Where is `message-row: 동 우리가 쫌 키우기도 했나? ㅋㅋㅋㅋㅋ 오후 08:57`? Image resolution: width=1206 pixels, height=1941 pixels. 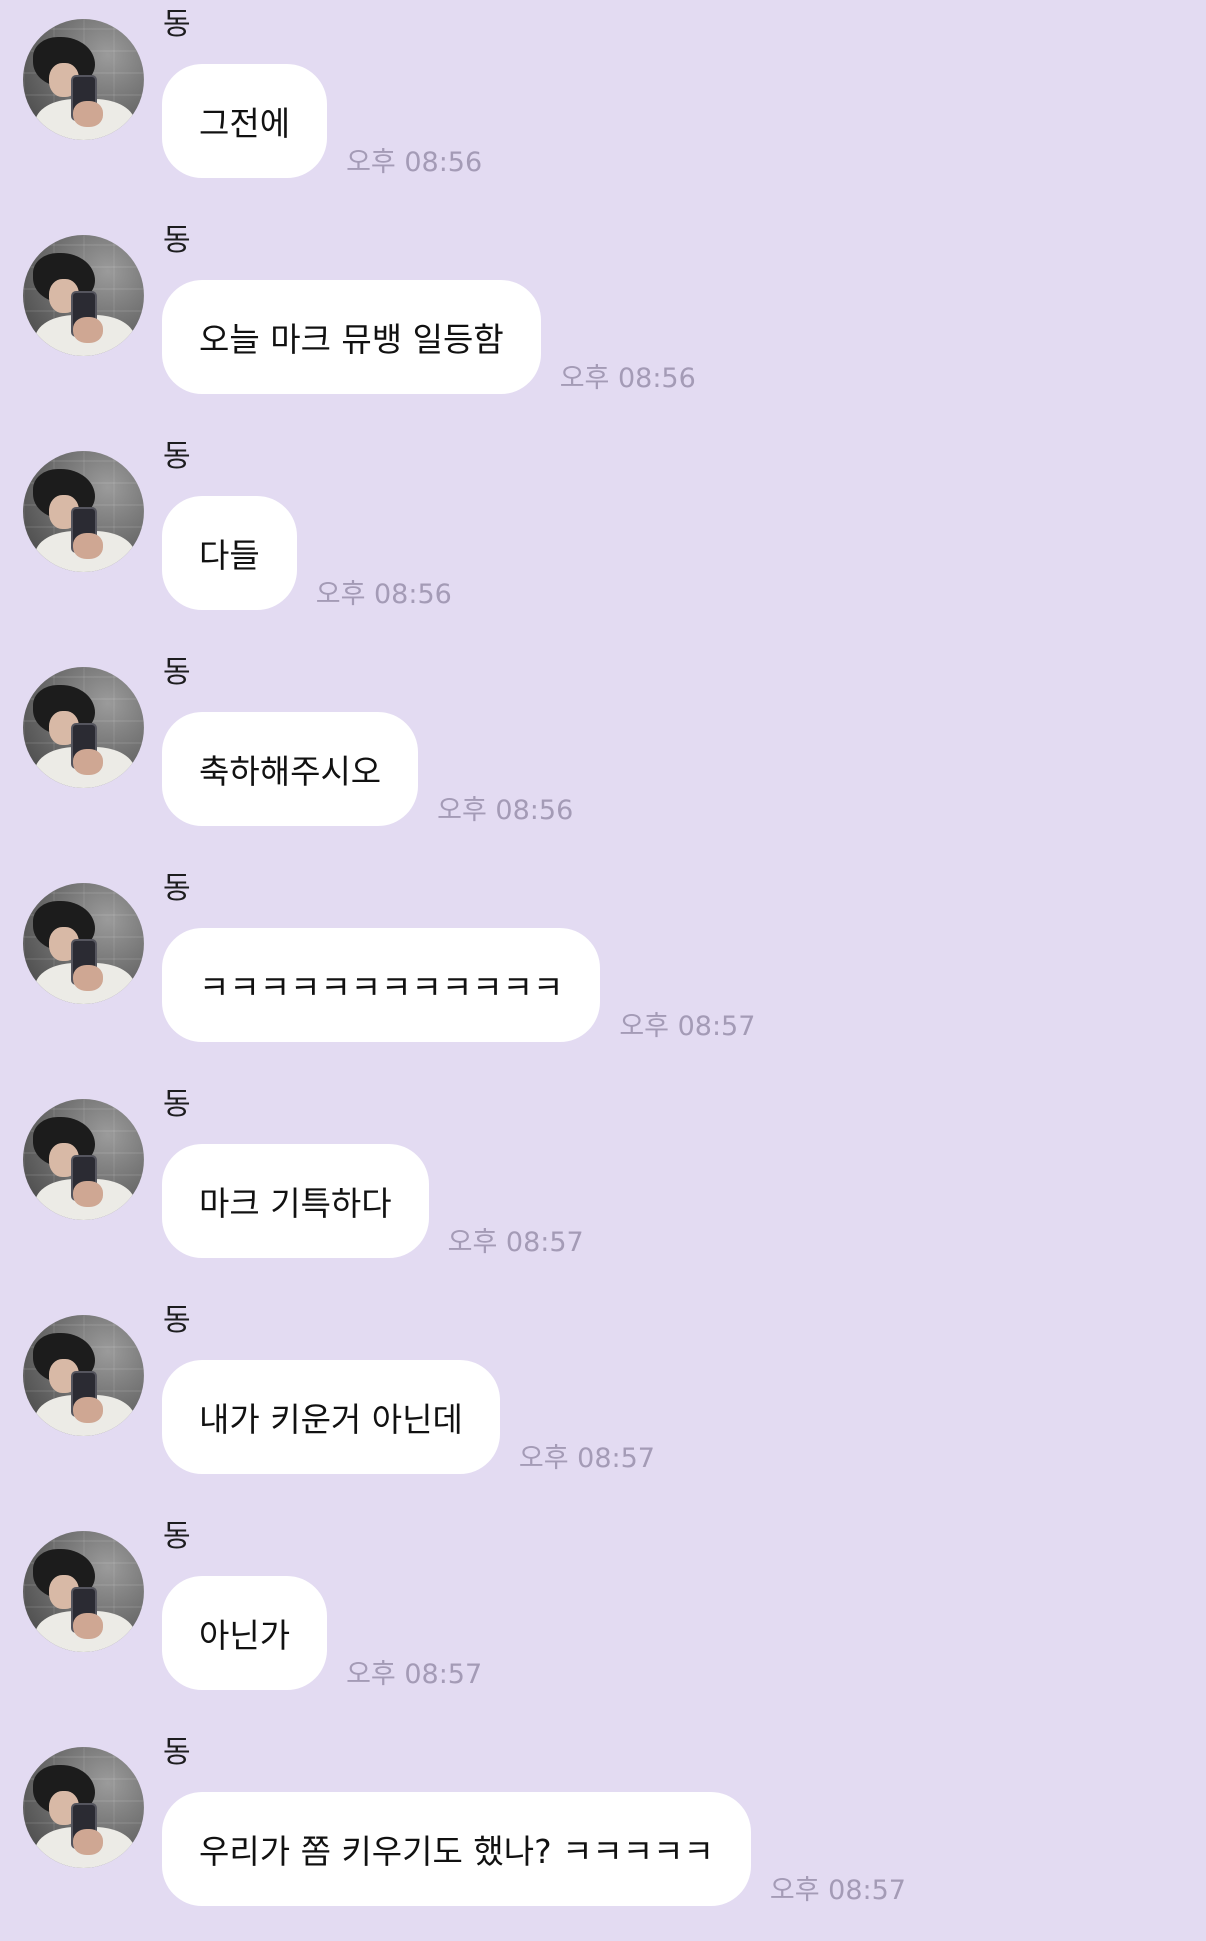
message-row: 동 우리가 쫌 키우기도 했나? ㅋㅋㅋㅋㅋ 오후 08:57 is located at coordinates (603, 1828).